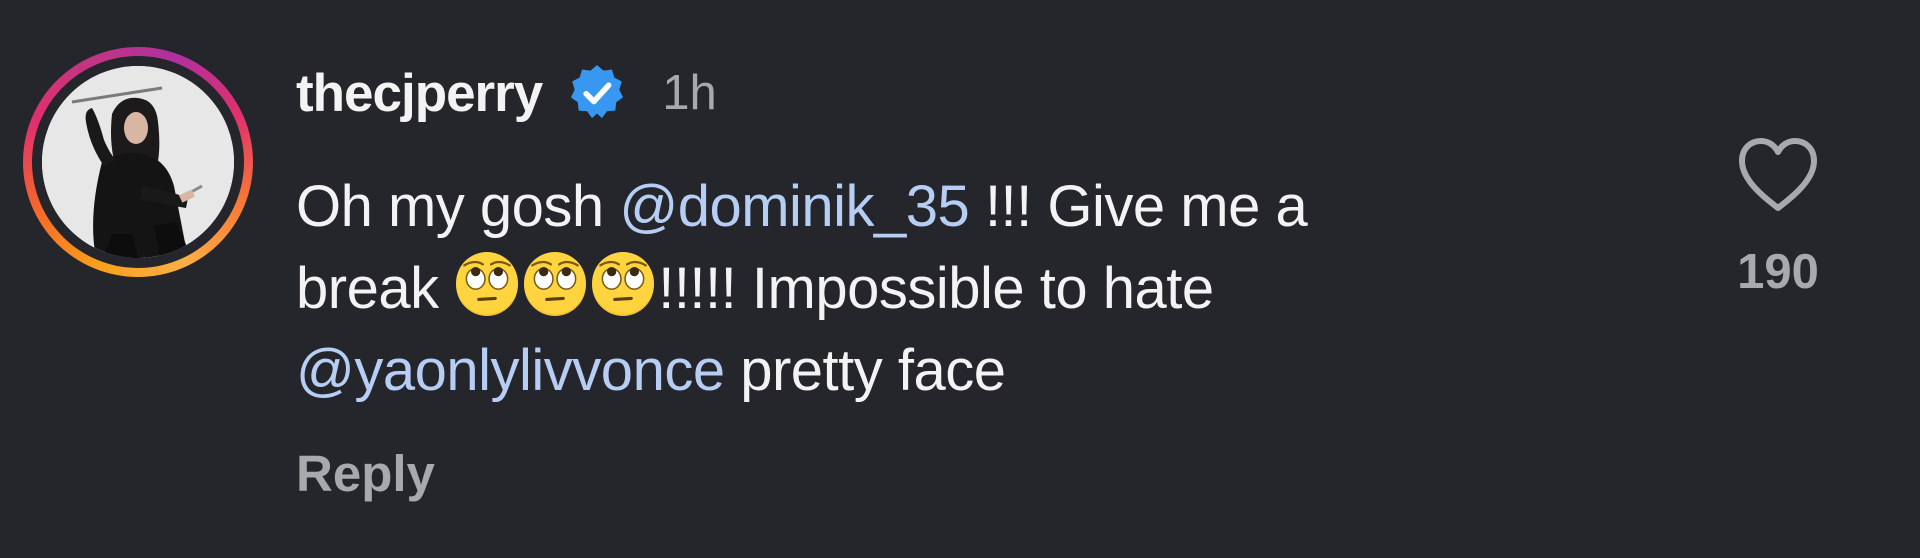 The width and height of the screenshot is (1920, 558). I want to click on comment-line-2: break !!!!! Impossible to hate, so click(976, 289).